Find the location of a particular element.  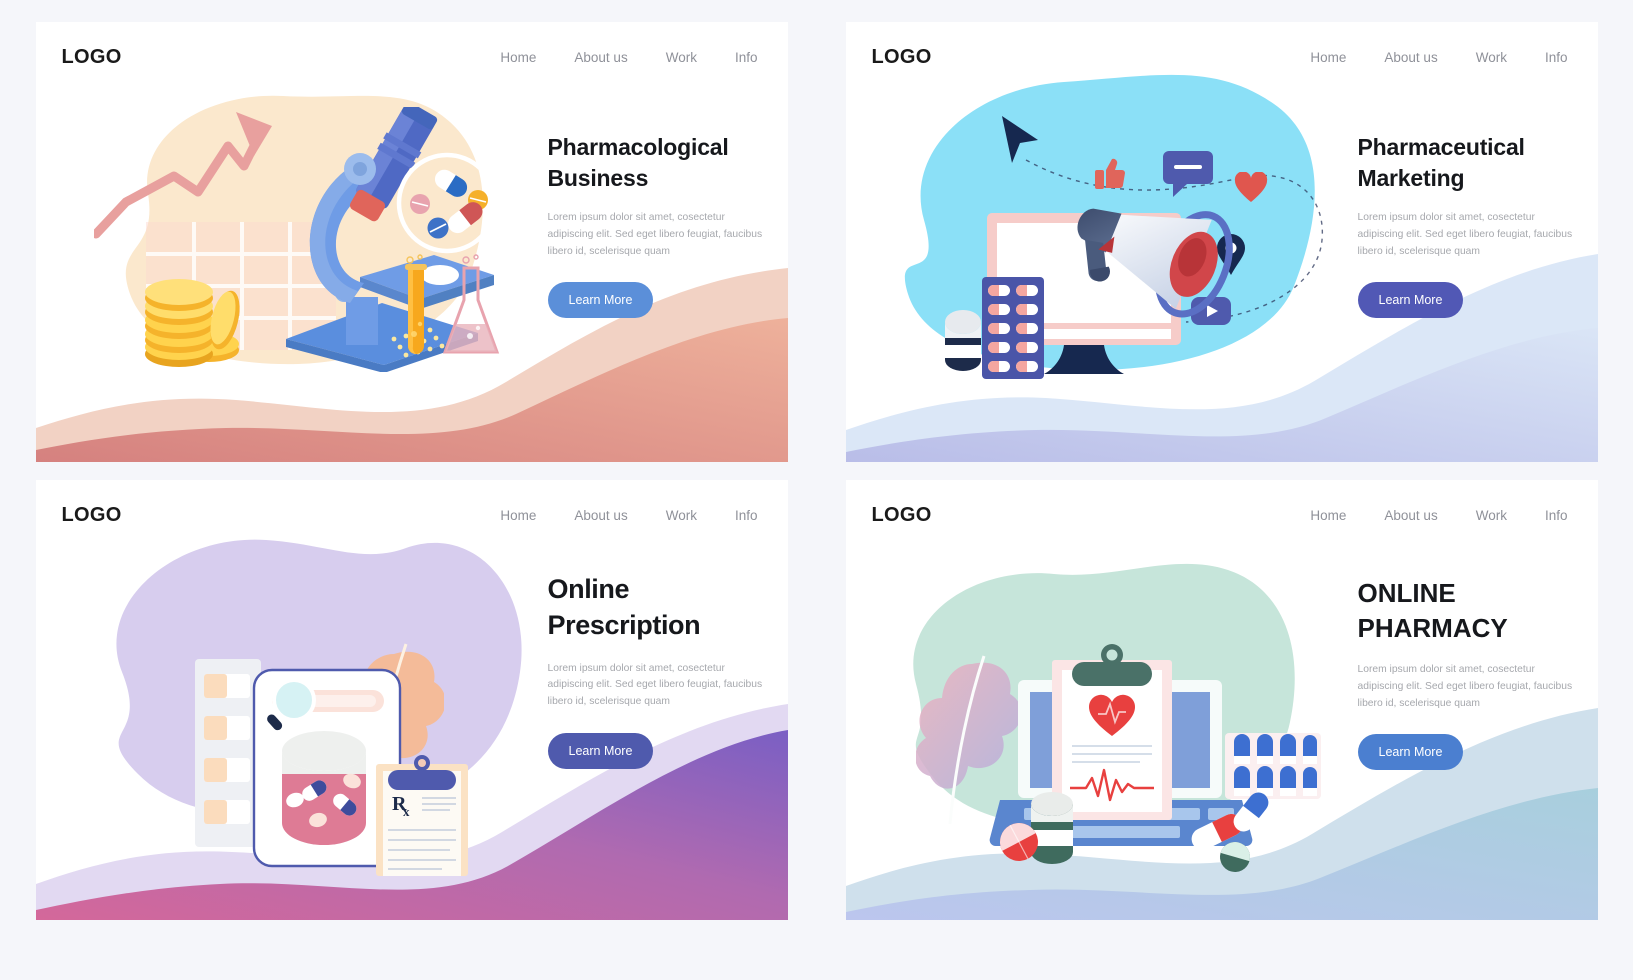

title-line-1: Pharmacological is located at coordinates (638, 147).